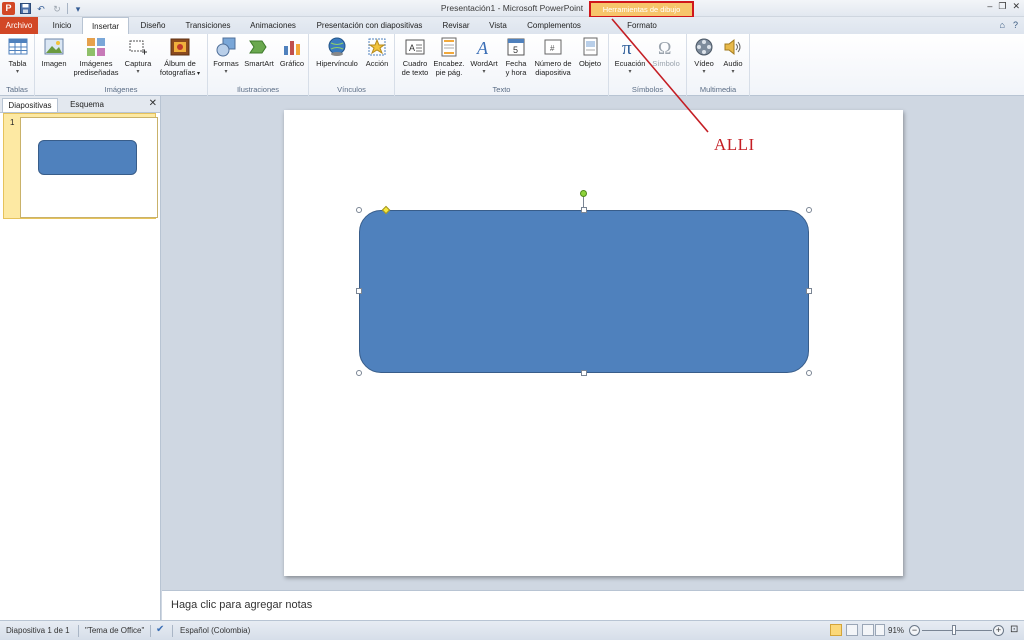 Image resolution: width=1024 pixels, height=640 pixels. Describe the element at coordinates (30, 105) in the screenshot. I see `tab-diapositivas: Diapositivas` at that location.